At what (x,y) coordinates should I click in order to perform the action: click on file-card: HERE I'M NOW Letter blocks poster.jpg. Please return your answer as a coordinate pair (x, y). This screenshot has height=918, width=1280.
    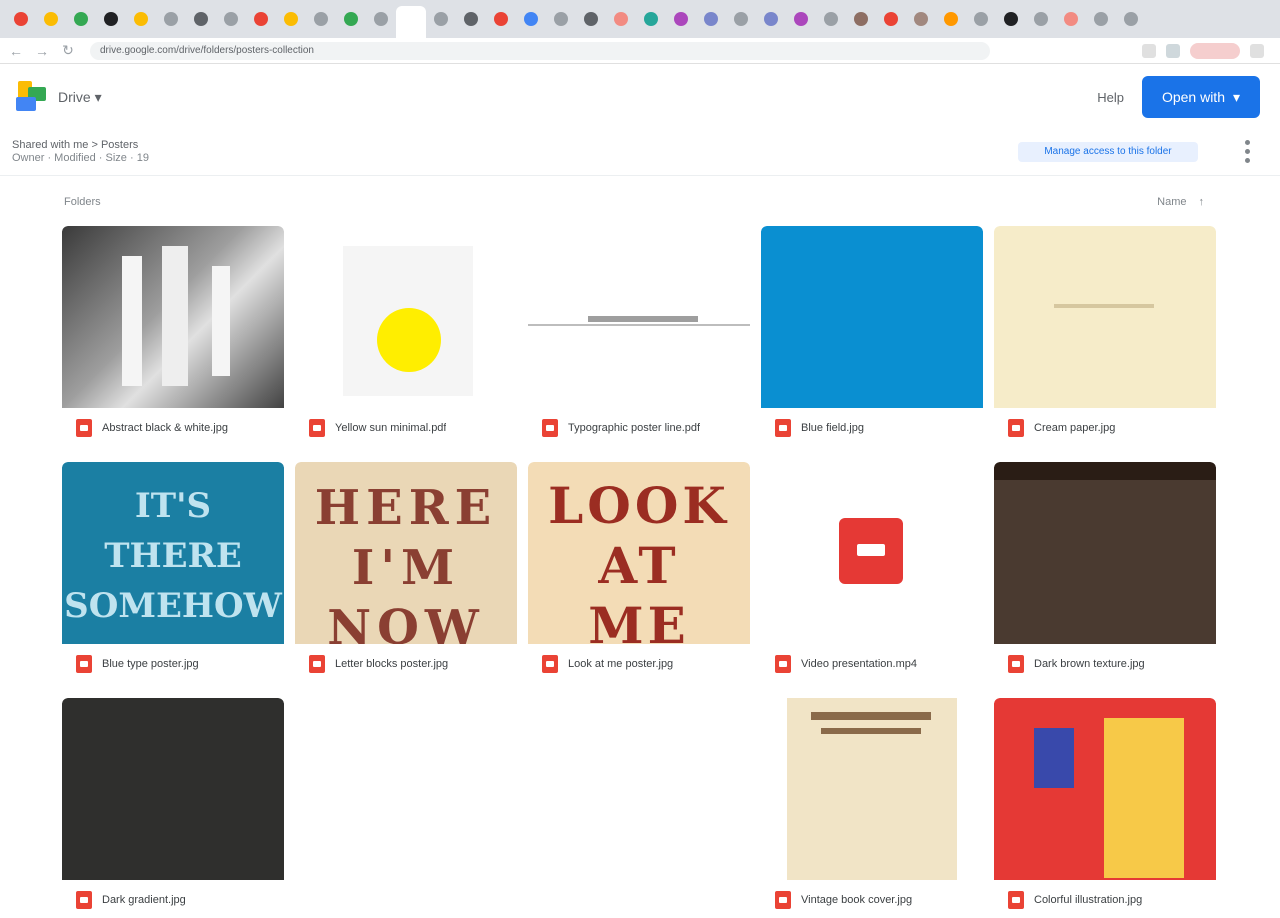
    Looking at the image, I should click on (406, 572).